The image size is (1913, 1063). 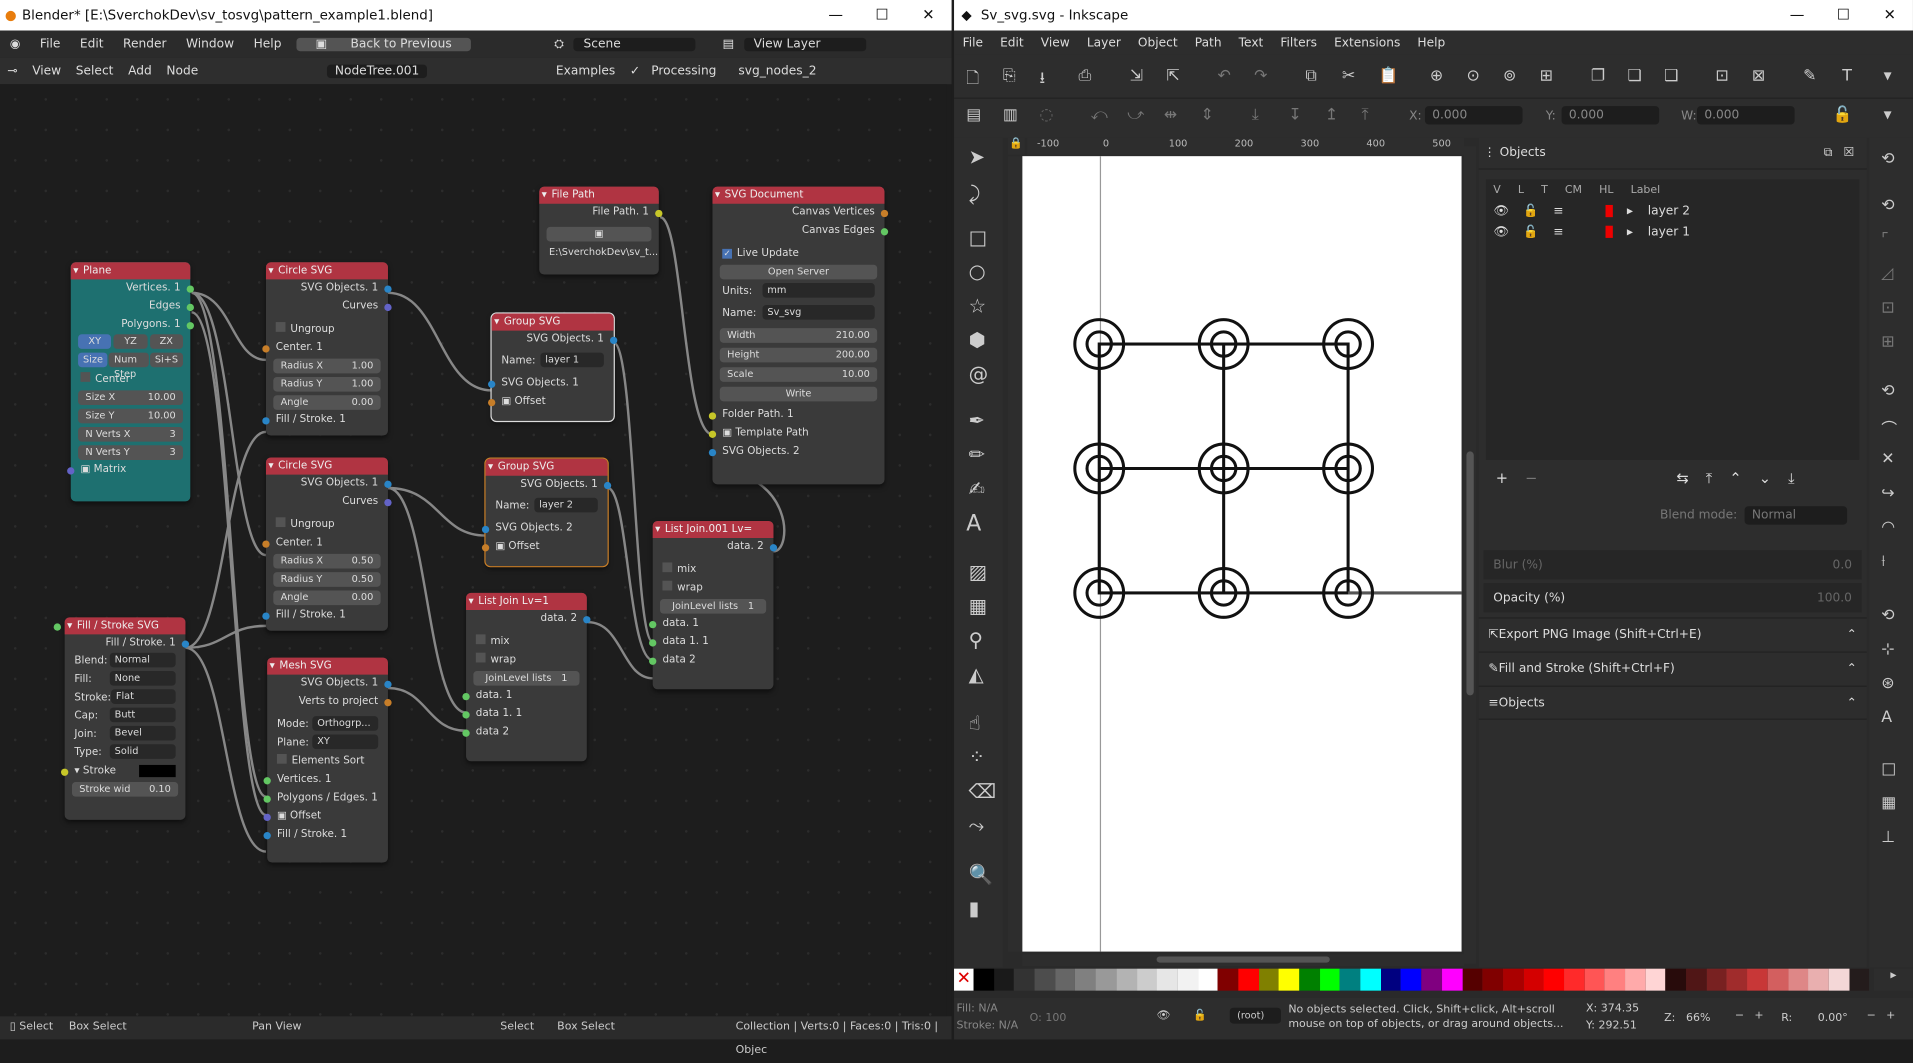 What do you see at coordinates (140, 70) in the screenshot?
I see `header-add: Add` at bounding box center [140, 70].